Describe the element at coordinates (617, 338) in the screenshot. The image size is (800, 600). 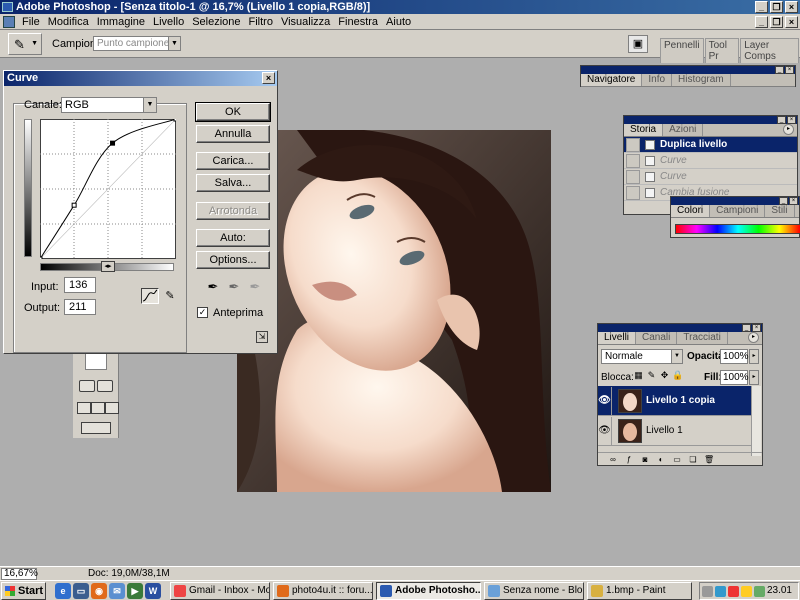
I see `tab-livelli: Livelli` at that location.